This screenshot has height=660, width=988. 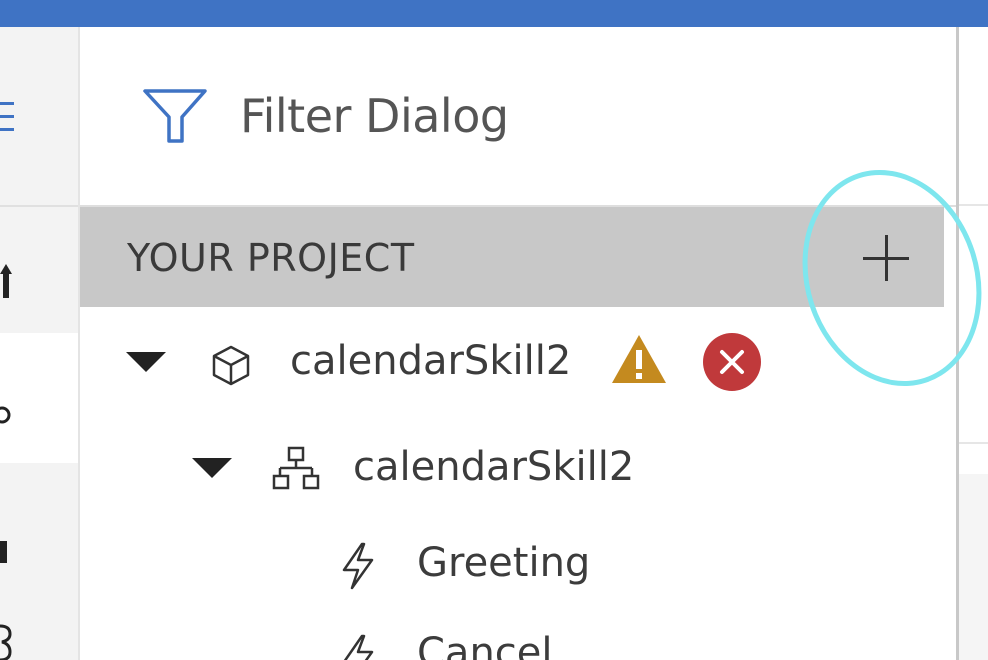 I want to click on tree-item-dialog: calendarSkill2, so click(x=518, y=472).